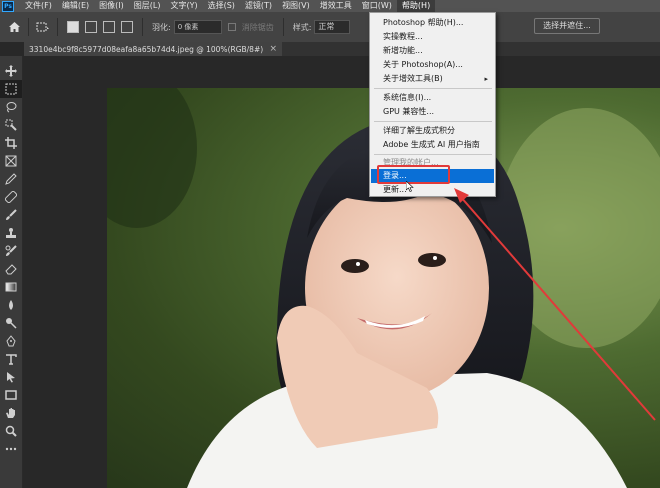 The image size is (660, 488). I want to click on arrow-head-icon, so click(461, 195).